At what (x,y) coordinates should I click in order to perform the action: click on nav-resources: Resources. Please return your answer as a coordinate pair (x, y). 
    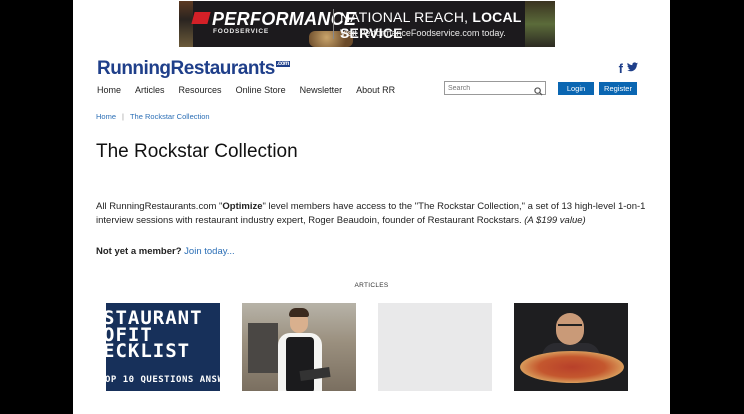
    Looking at the image, I should click on (200, 90).